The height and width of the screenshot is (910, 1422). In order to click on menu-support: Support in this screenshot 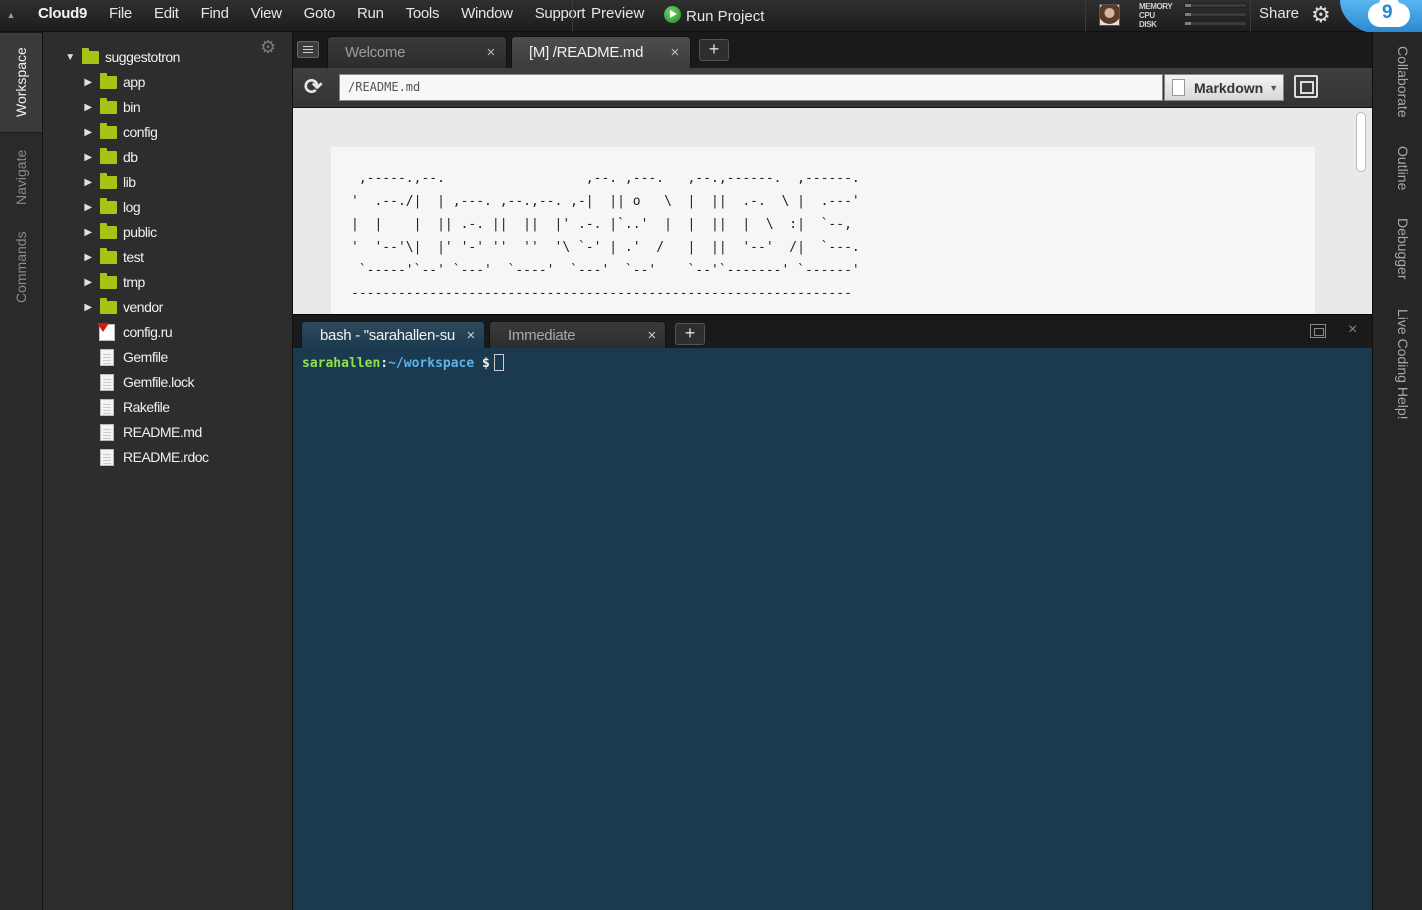, I will do `click(560, 16)`.